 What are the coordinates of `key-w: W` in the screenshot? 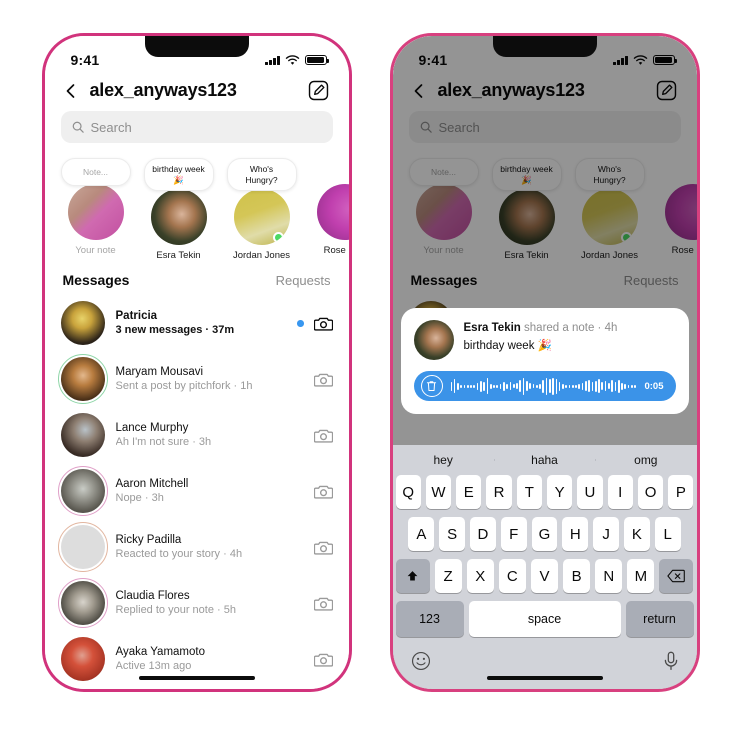 It's located at (438, 492).